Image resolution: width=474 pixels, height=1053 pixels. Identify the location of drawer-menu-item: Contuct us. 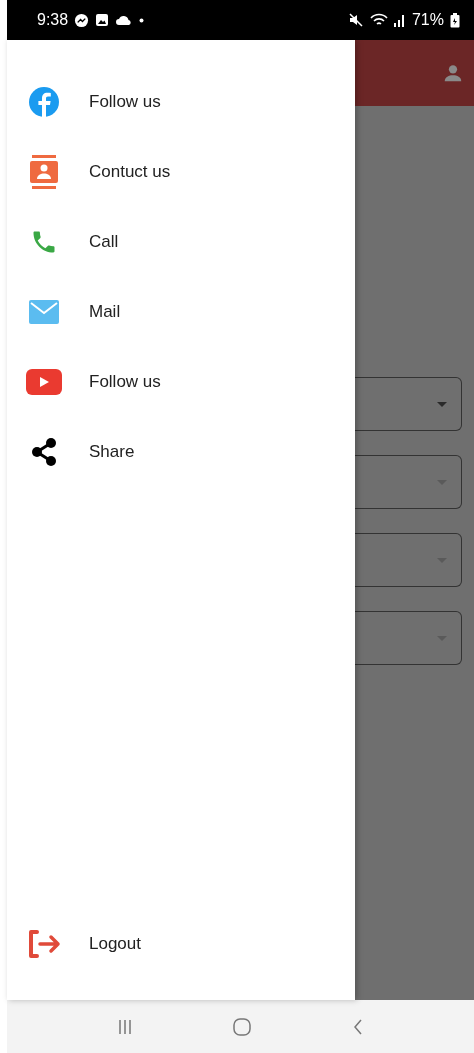
(181, 172).